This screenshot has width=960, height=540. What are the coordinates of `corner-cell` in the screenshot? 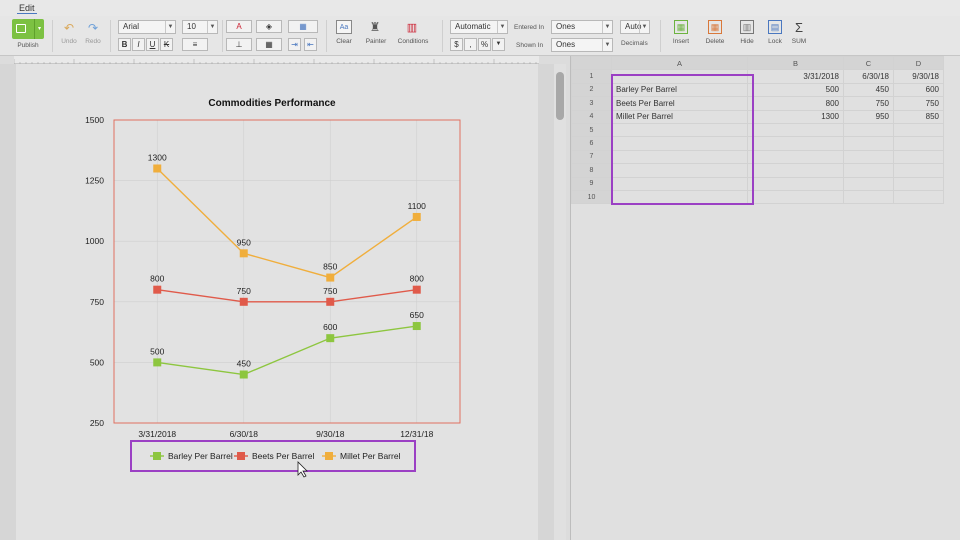 It's located at (591, 63).